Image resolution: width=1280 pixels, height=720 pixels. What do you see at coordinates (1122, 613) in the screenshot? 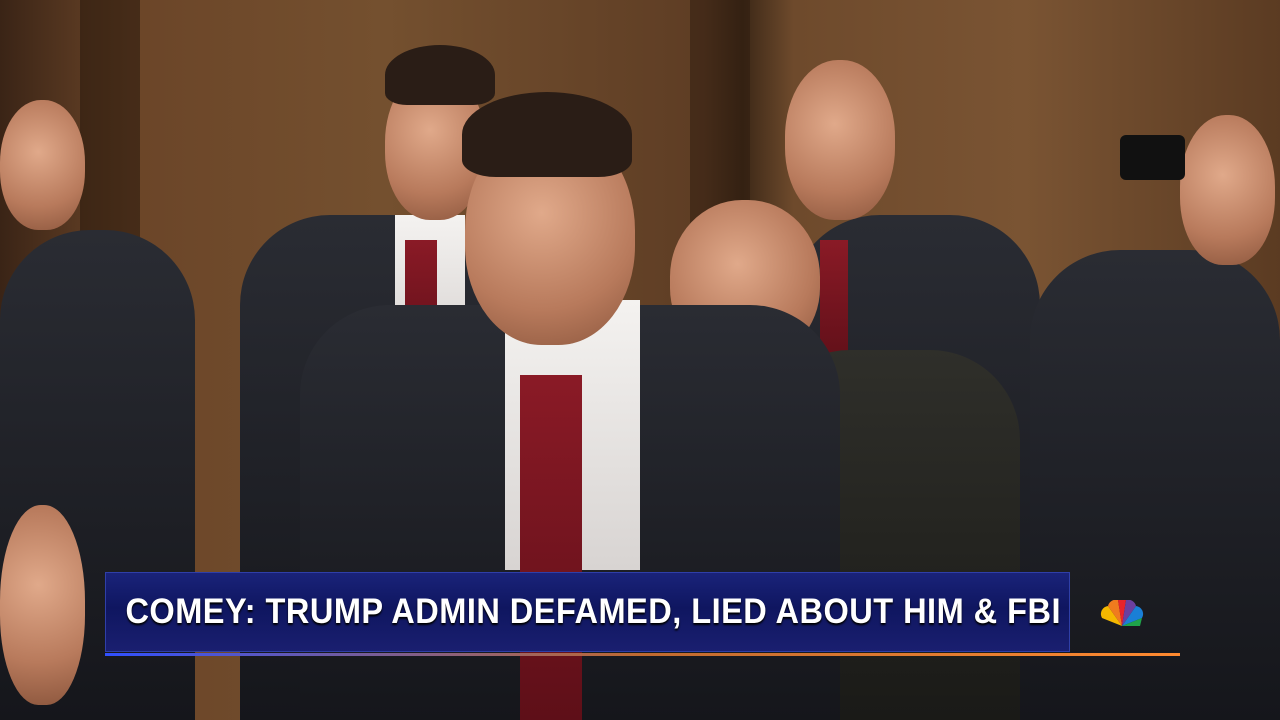
I see `nbc-peacock-icon` at bounding box center [1122, 613].